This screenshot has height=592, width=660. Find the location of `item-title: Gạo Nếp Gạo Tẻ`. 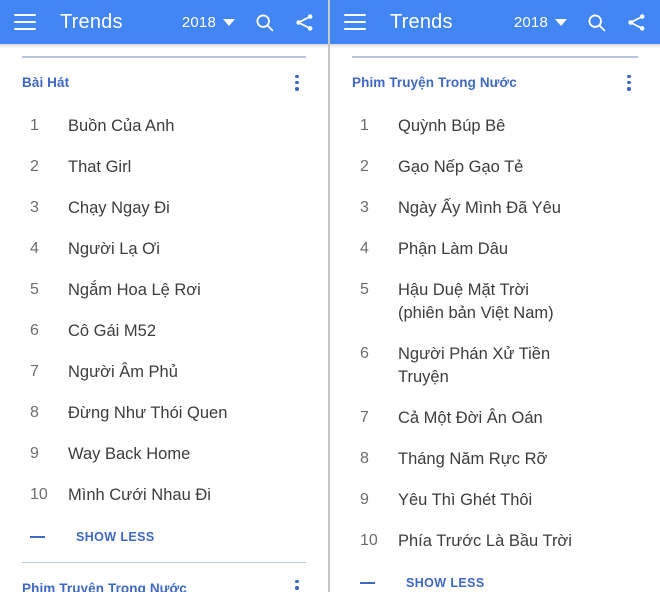

item-title: Gạo Nếp Gạo Tẻ is located at coordinates (461, 166).